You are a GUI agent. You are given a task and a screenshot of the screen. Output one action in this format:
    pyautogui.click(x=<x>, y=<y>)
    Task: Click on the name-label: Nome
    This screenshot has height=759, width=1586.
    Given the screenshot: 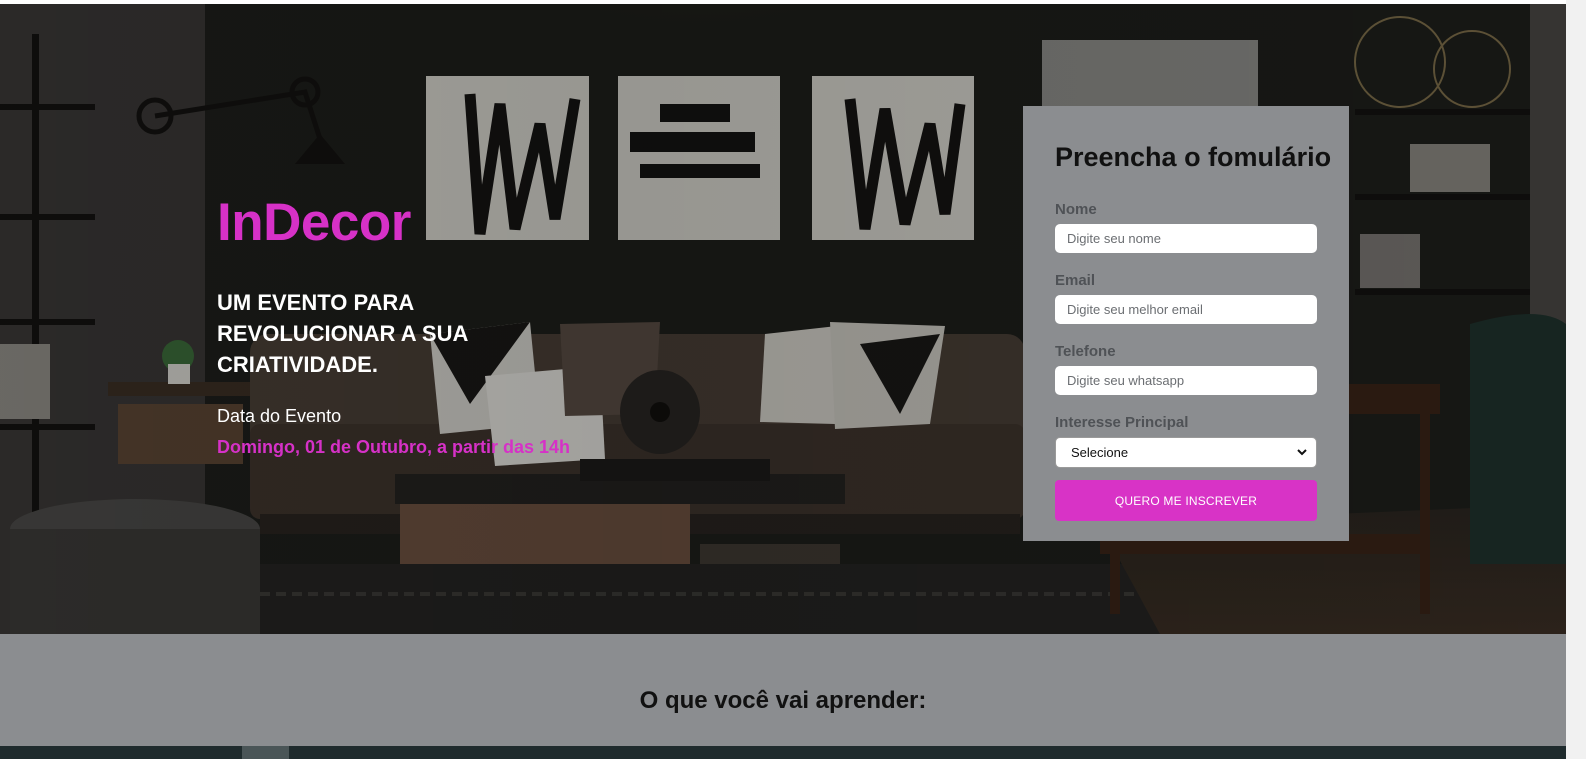 What is the action you would take?
    pyautogui.click(x=1076, y=209)
    